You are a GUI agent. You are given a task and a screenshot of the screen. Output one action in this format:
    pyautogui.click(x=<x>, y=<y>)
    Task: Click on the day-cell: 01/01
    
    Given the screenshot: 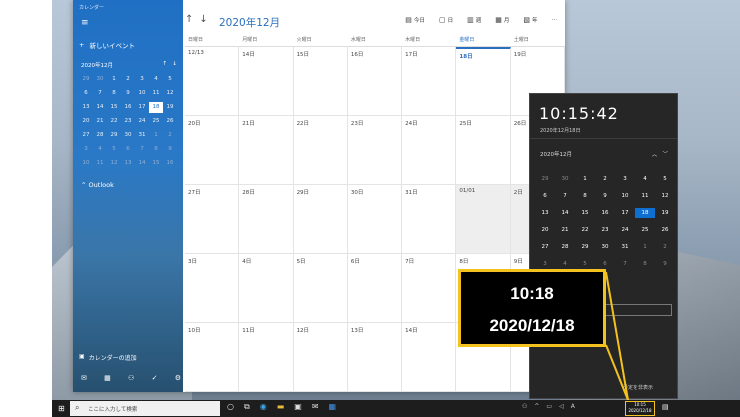 What is the action you would take?
    pyautogui.click(x=483, y=219)
    